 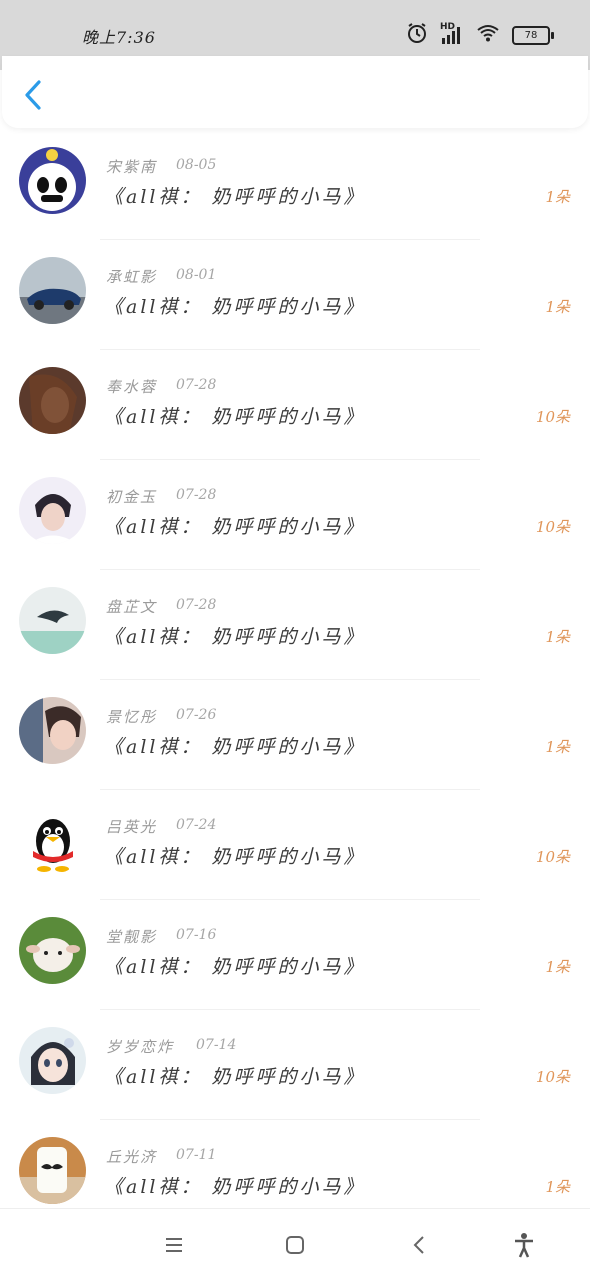 I want to click on system-nav-bar, so click(x=295, y=1244).